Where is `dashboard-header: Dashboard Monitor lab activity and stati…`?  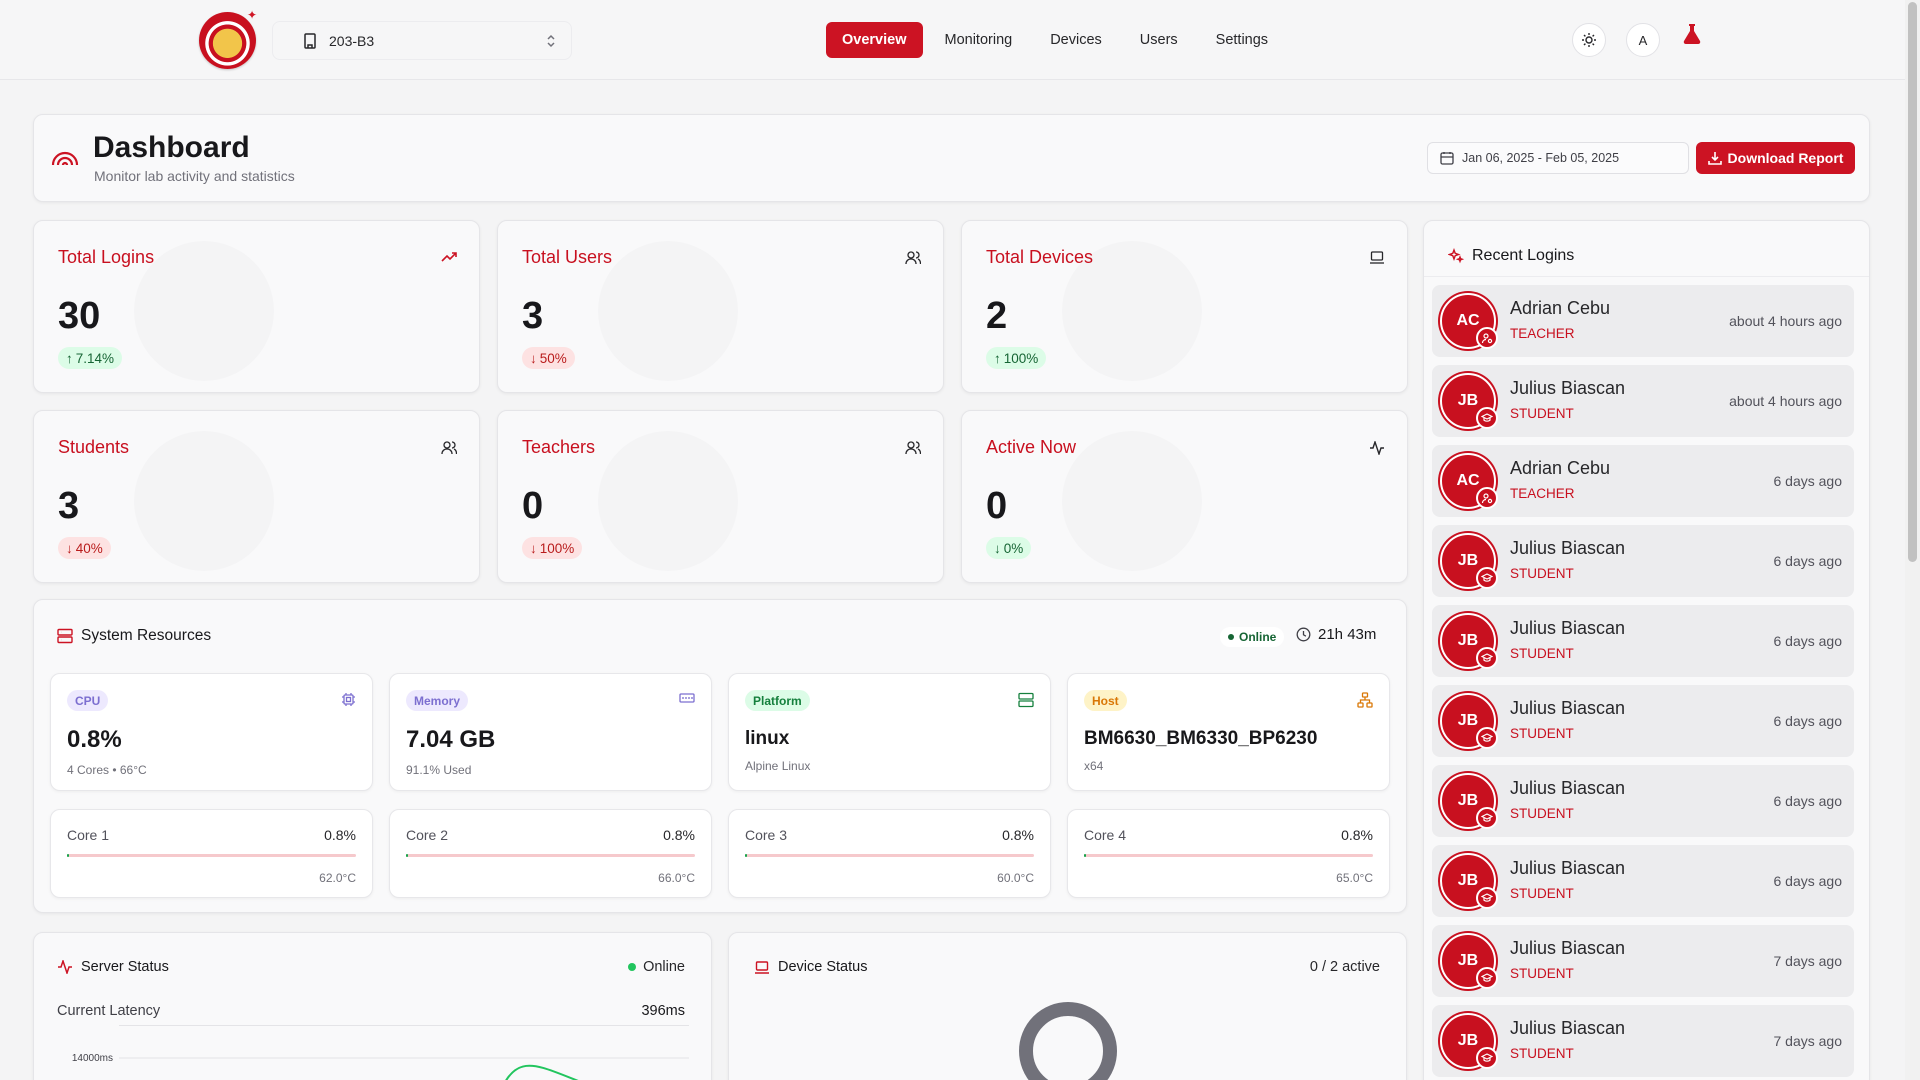 dashboard-header: Dashboard Monitor lab activity and stati… is located at coordinates (951, 158).